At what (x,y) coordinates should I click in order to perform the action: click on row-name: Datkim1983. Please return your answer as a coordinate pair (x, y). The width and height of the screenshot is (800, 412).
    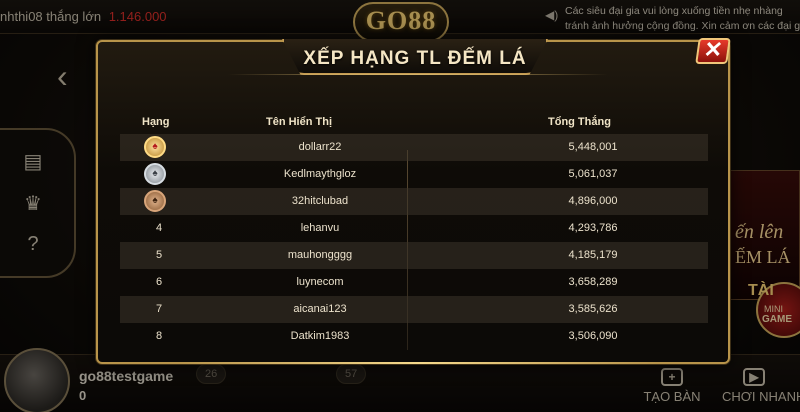
    Looking at the image, I should click on (320, 336).